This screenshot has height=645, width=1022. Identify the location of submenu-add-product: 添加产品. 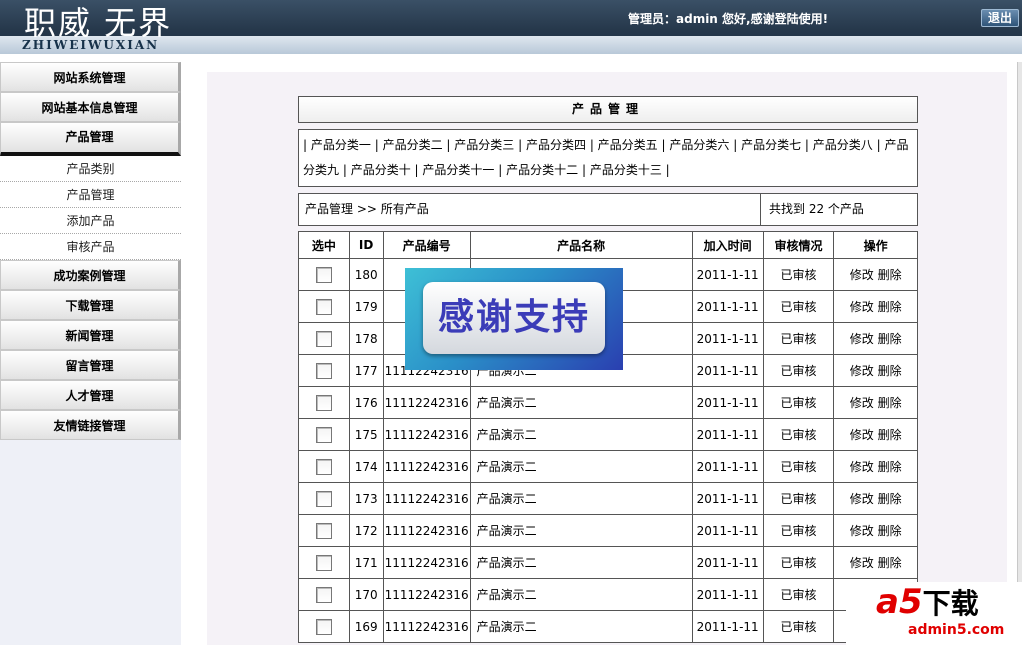
(90, 221).